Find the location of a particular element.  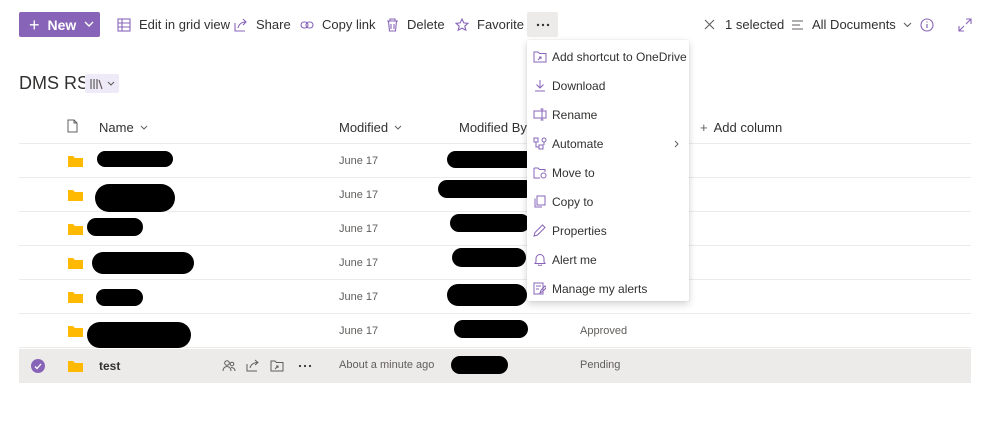

menu-item-label: Rename is located at coordinates (575, 114).